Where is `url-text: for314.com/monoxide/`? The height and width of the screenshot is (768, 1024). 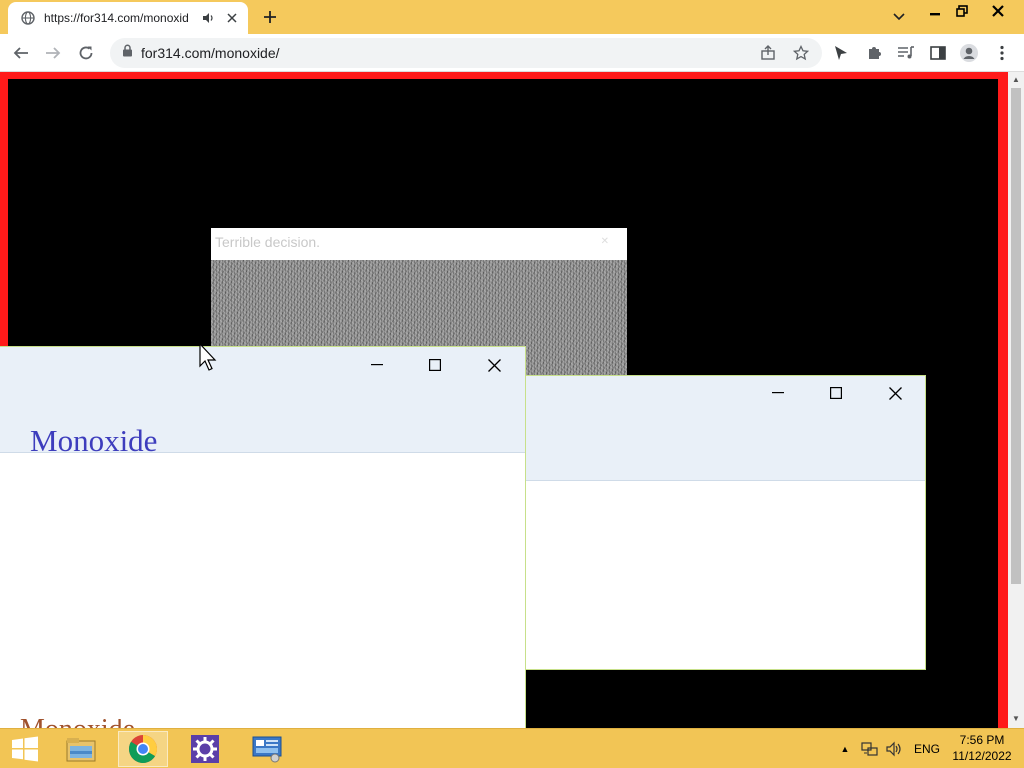 url-text: for314.com/monoxide/ is located at coordinates (210, 53).